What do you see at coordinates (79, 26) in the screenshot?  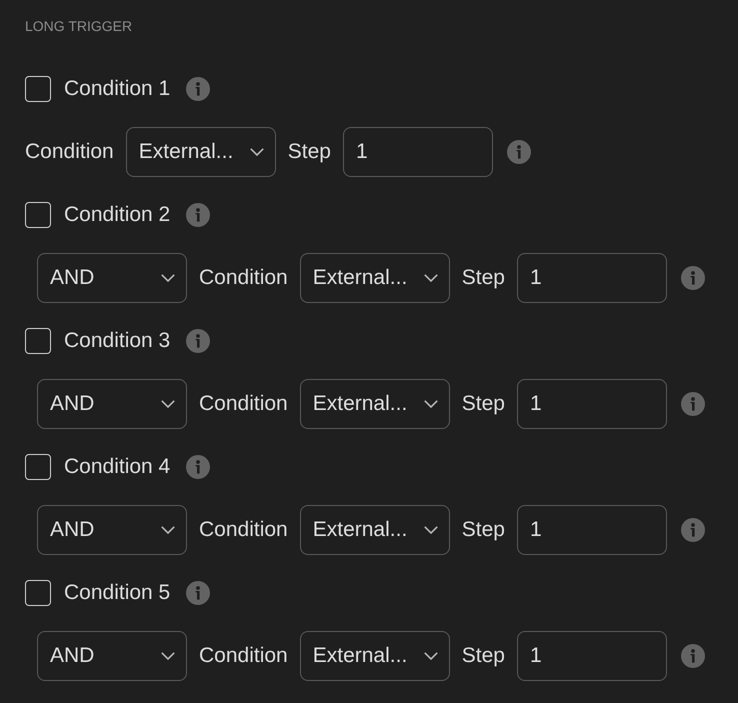 I see `section-title: LONG TRIGGER` at bounding box center [79, 26].